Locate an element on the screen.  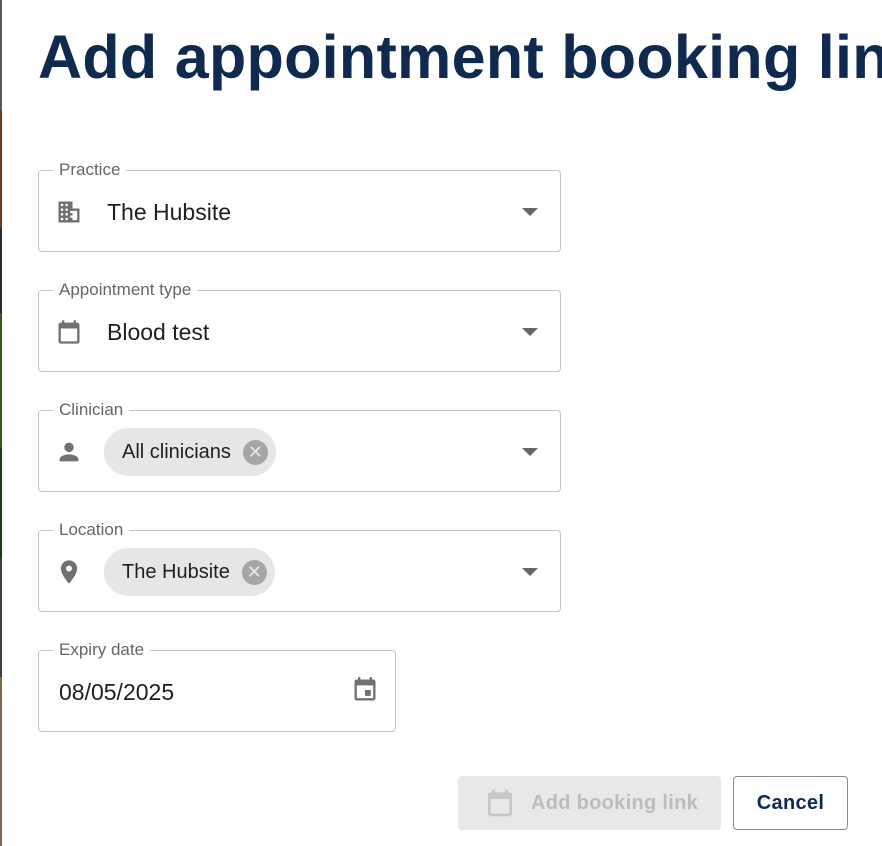
clinician-label: Clinician is located at coordinates (91, 410).